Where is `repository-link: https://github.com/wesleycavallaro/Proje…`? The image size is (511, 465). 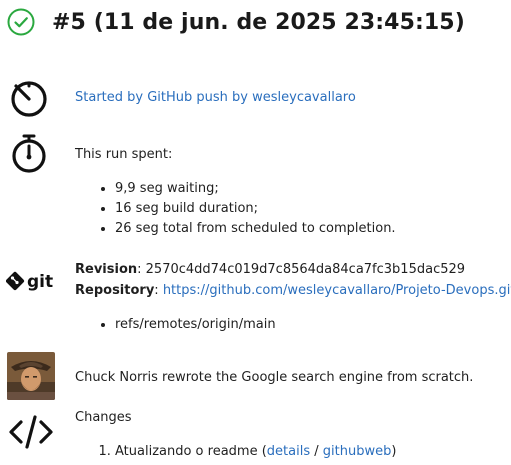 repository-link: https://github.com/wesleycavallaro/Proje… is located at coordinates (337, 290).